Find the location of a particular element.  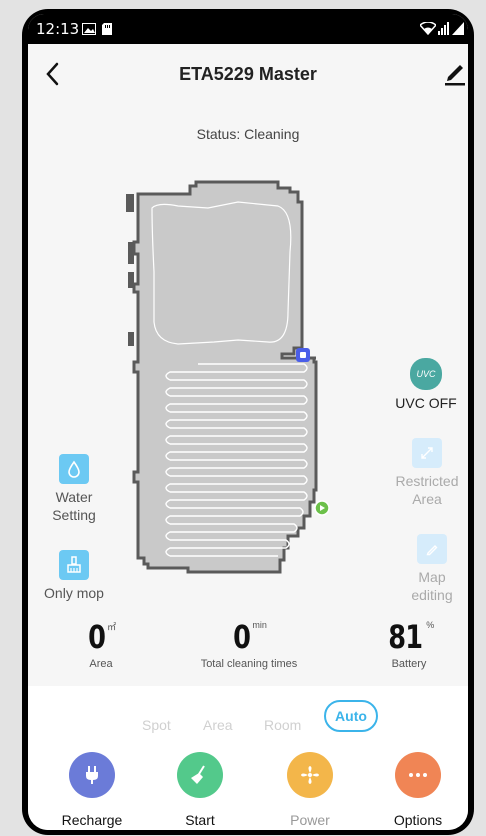

uvc-badge-text: UVC is located at coordinates (426, 374).